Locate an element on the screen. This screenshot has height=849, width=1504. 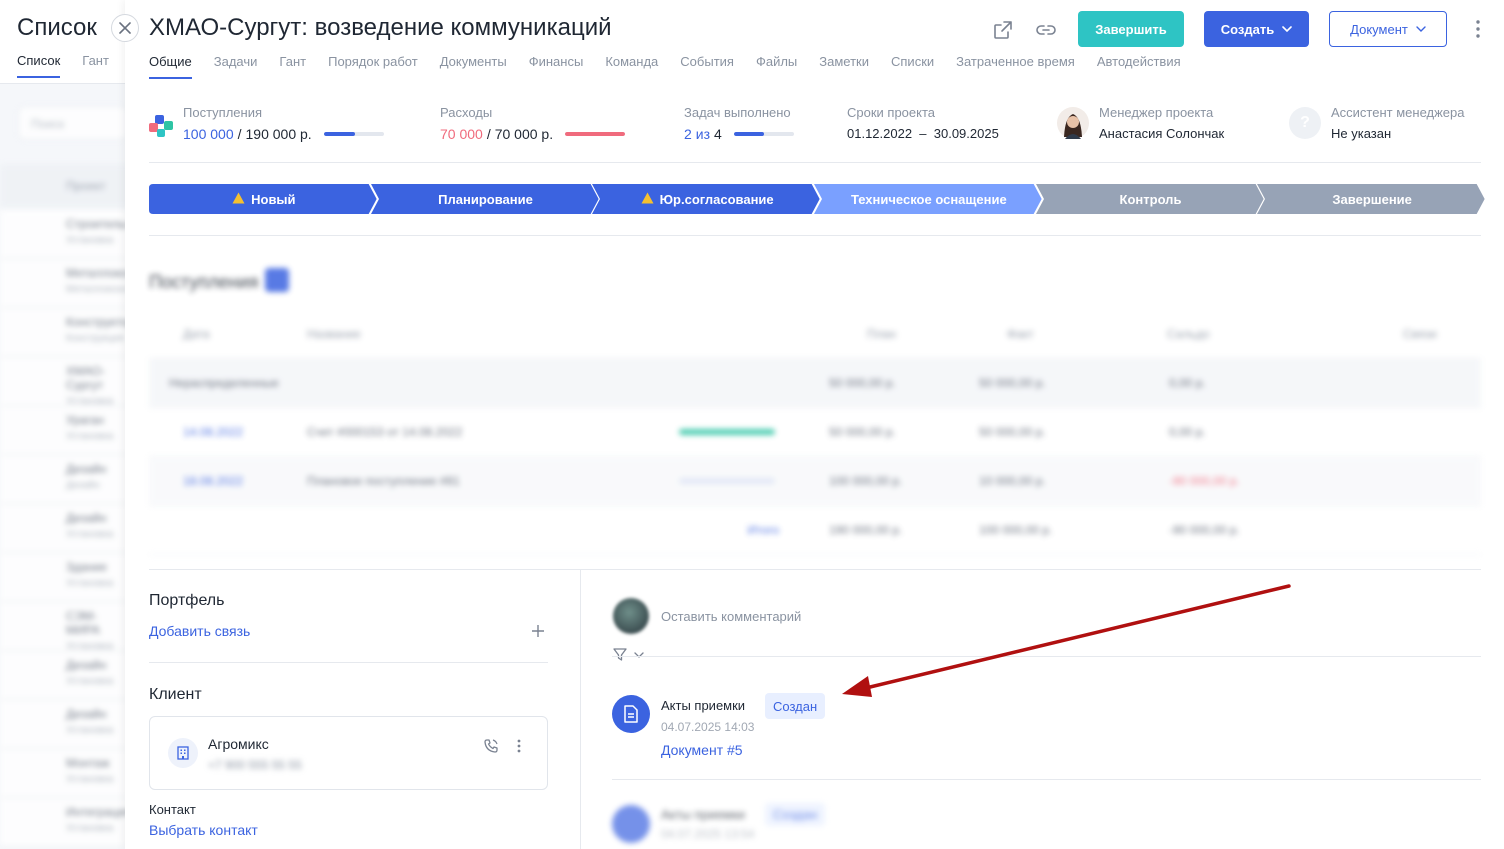
background-row: Конструкторская Конструкция is located at coordinates (79, 332).